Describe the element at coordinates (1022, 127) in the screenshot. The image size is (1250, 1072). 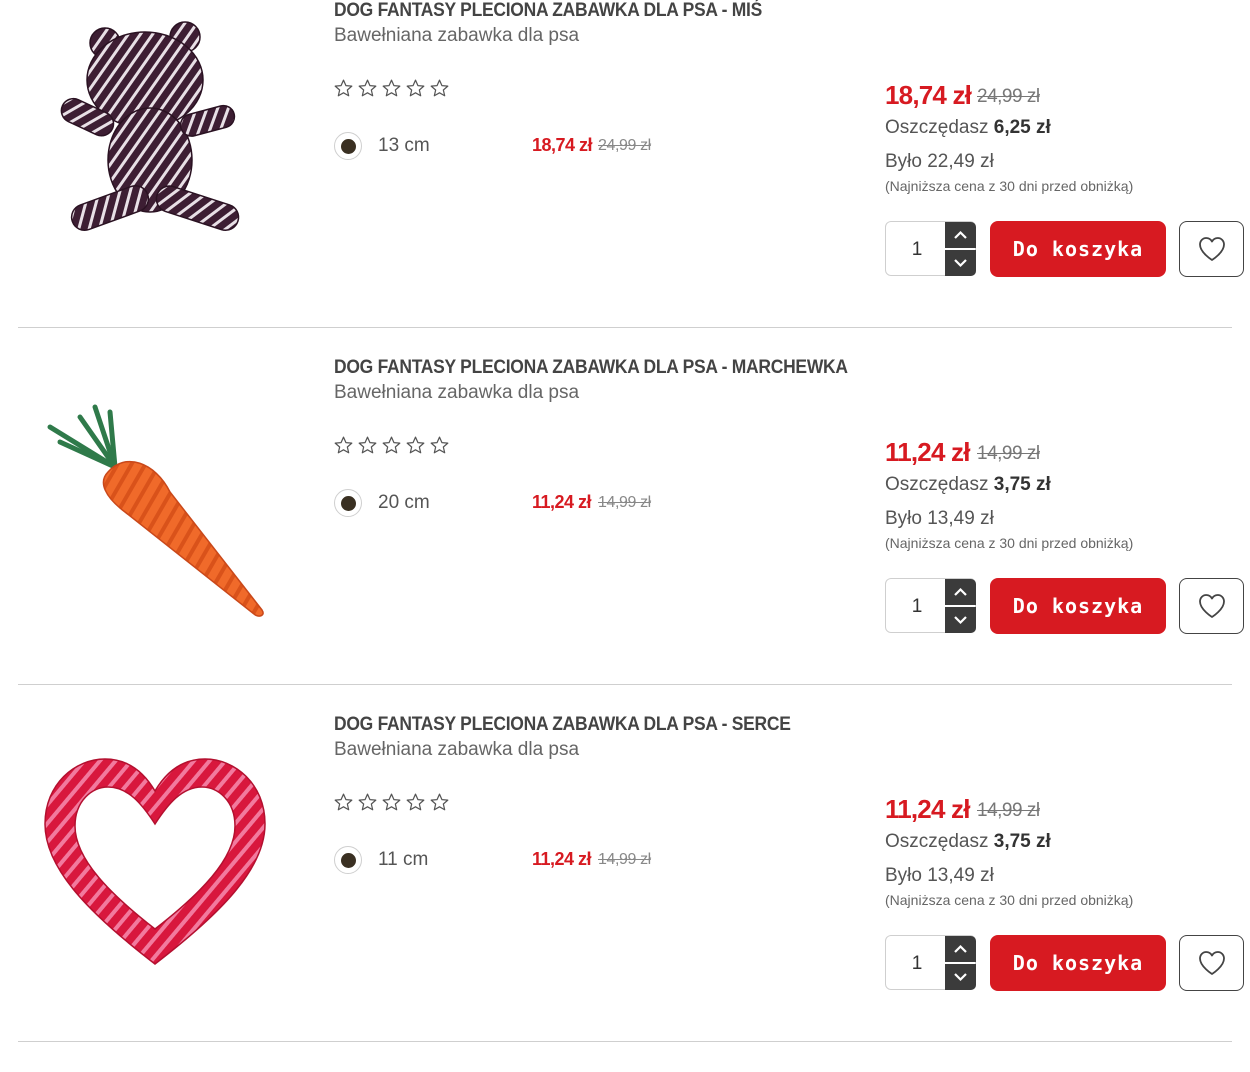
I see `savings-amount: 6,25 zł` at that location.